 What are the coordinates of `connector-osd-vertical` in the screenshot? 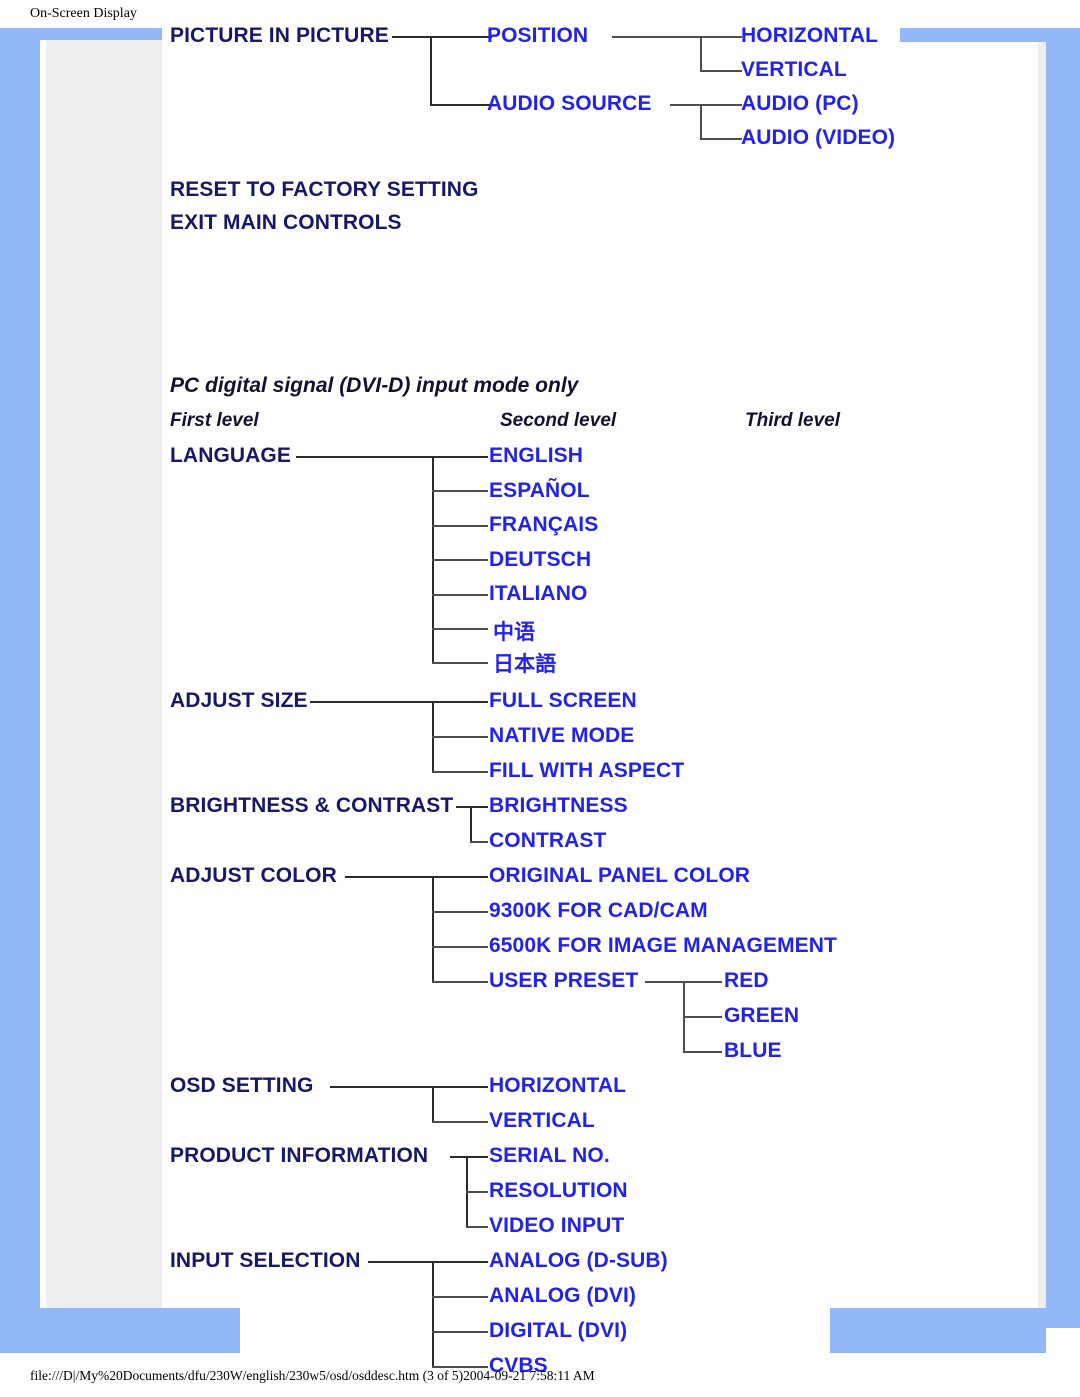 It's located at (460, 1122).